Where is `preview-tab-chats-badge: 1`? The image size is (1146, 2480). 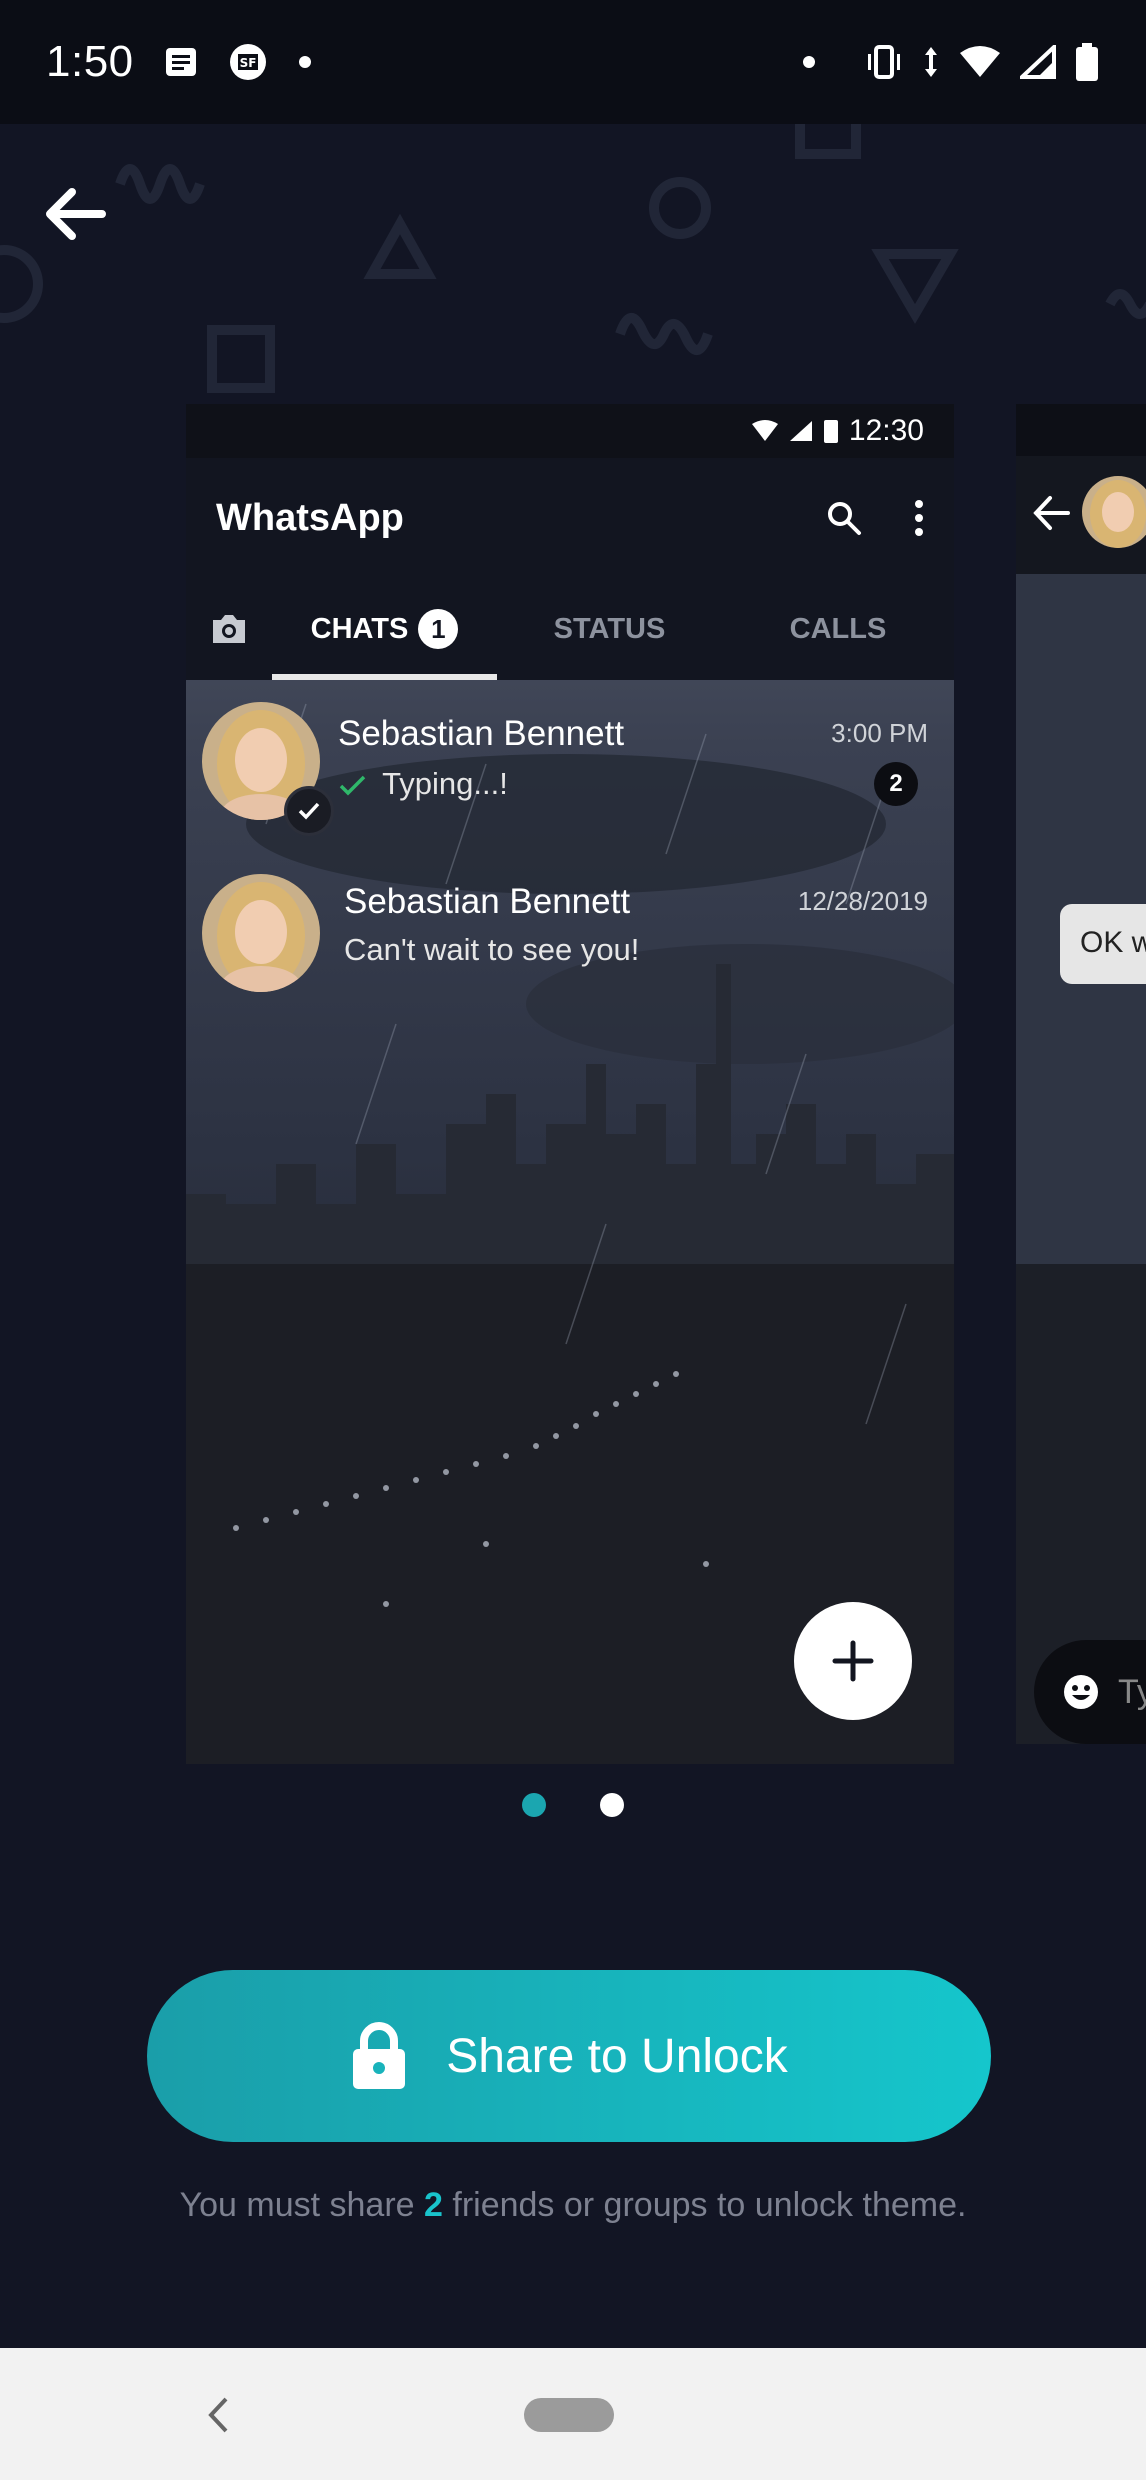
preview-tab-chats-badge: 1 is located at coordinates (438, 629).